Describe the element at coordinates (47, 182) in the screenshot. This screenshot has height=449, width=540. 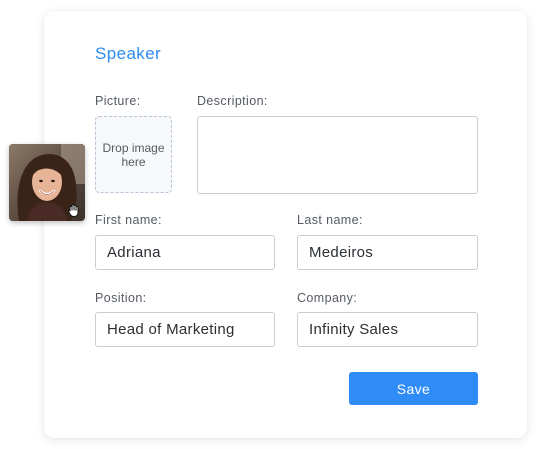
I see `dragged-speaker-photo` at that location.